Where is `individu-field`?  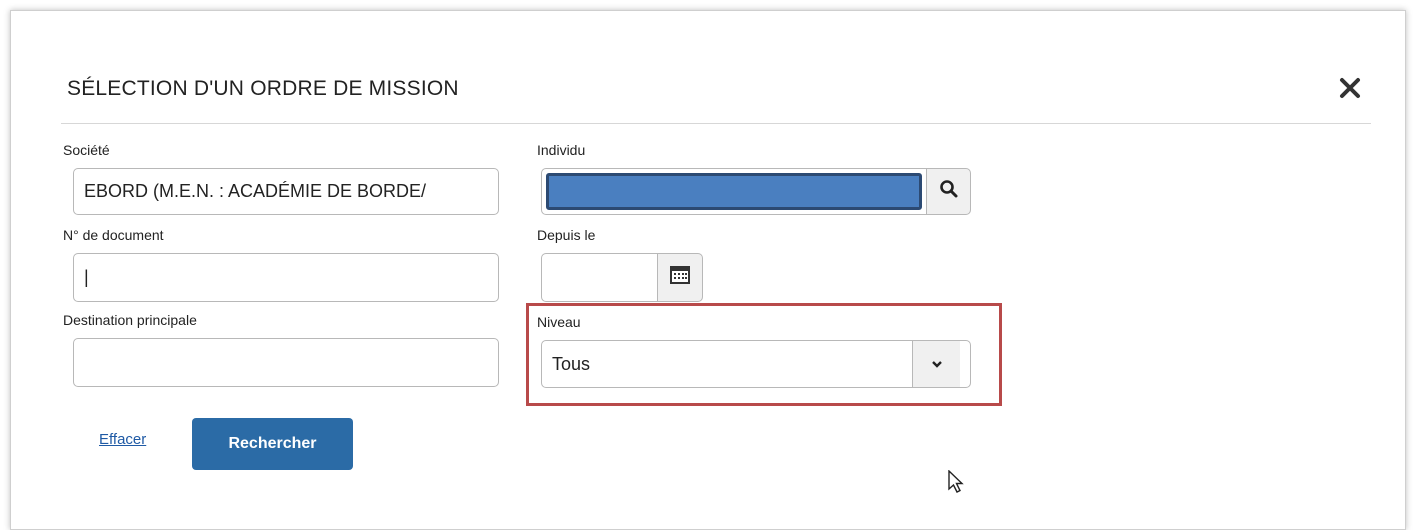 individu-field is located at coordinates (734, 191).